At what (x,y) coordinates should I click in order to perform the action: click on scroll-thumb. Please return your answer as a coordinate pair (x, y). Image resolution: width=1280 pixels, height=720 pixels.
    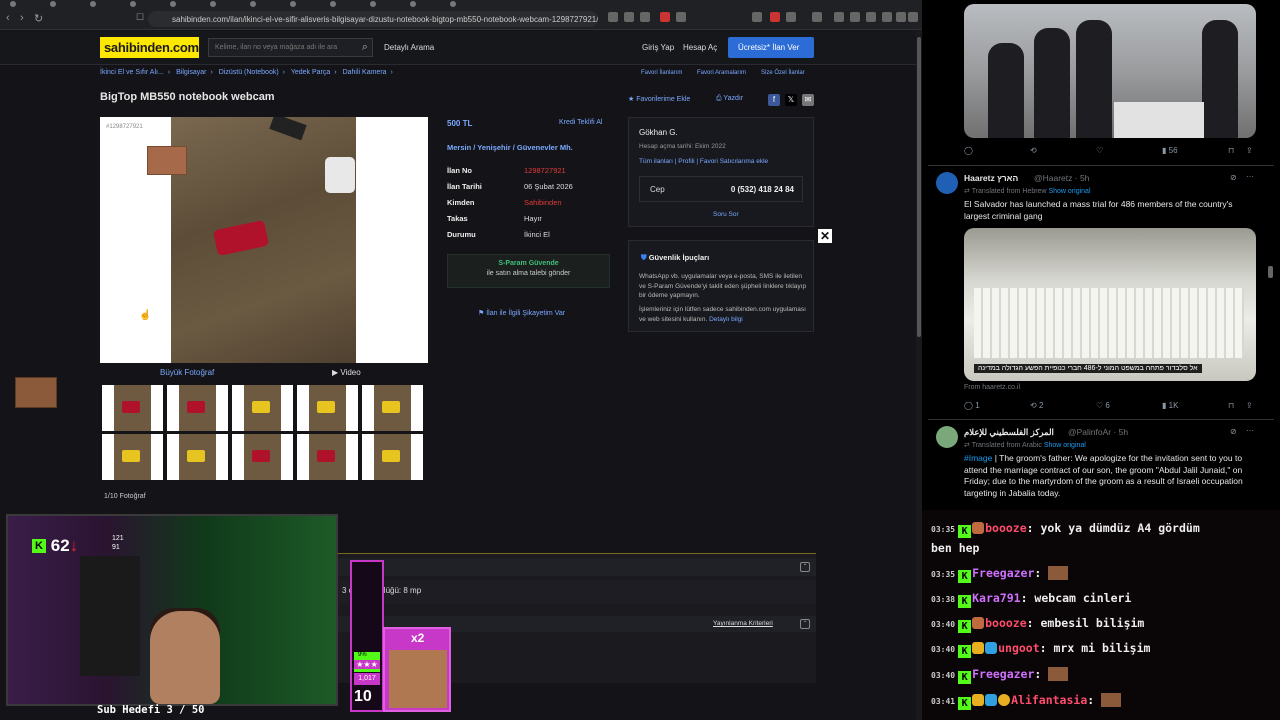
    Looking at the image, I should click on (919, 187).